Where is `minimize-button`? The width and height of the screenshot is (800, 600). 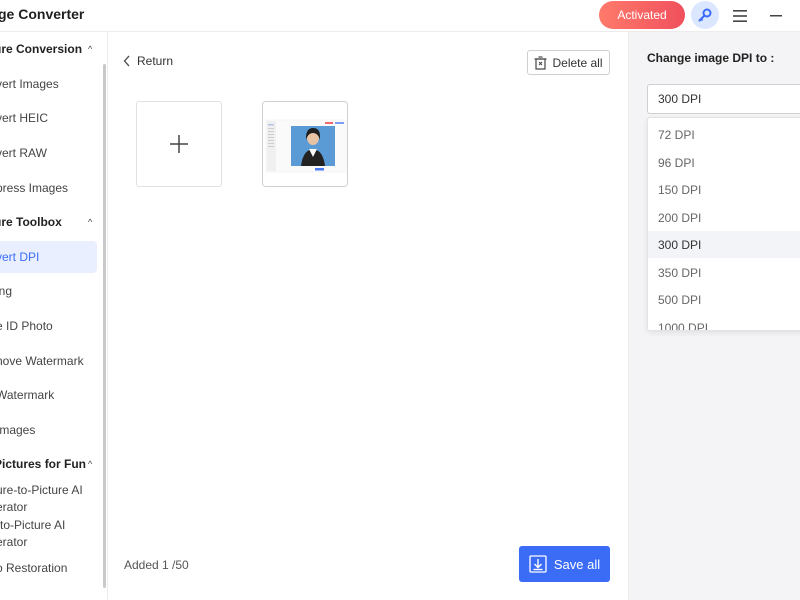 minimize-button is located at coordinates (776, 16).